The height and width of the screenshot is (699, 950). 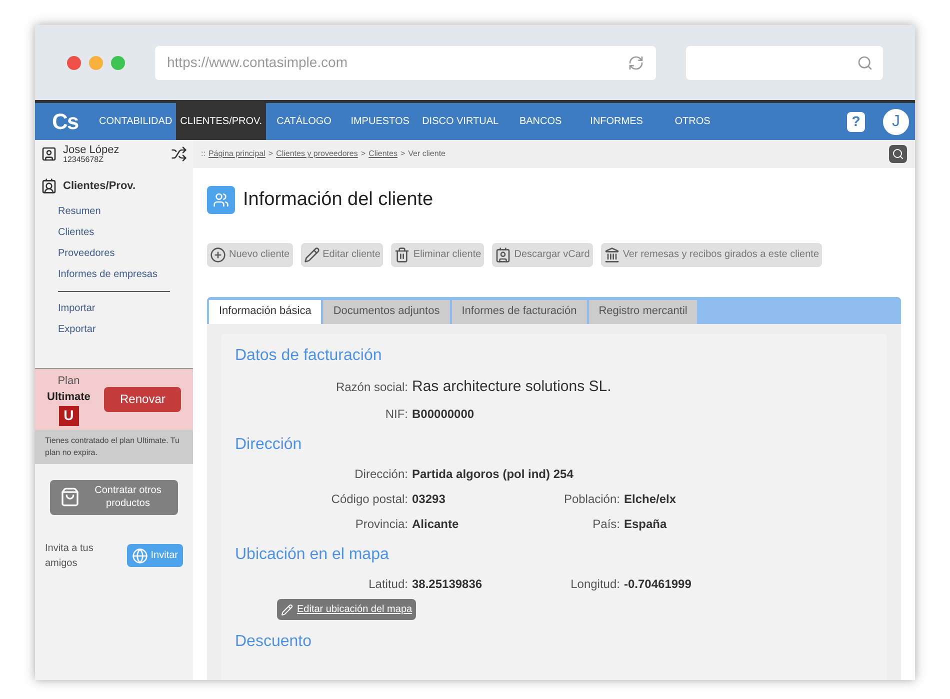 I want to click on field-value: B00000000, so click(x=443, y=414).